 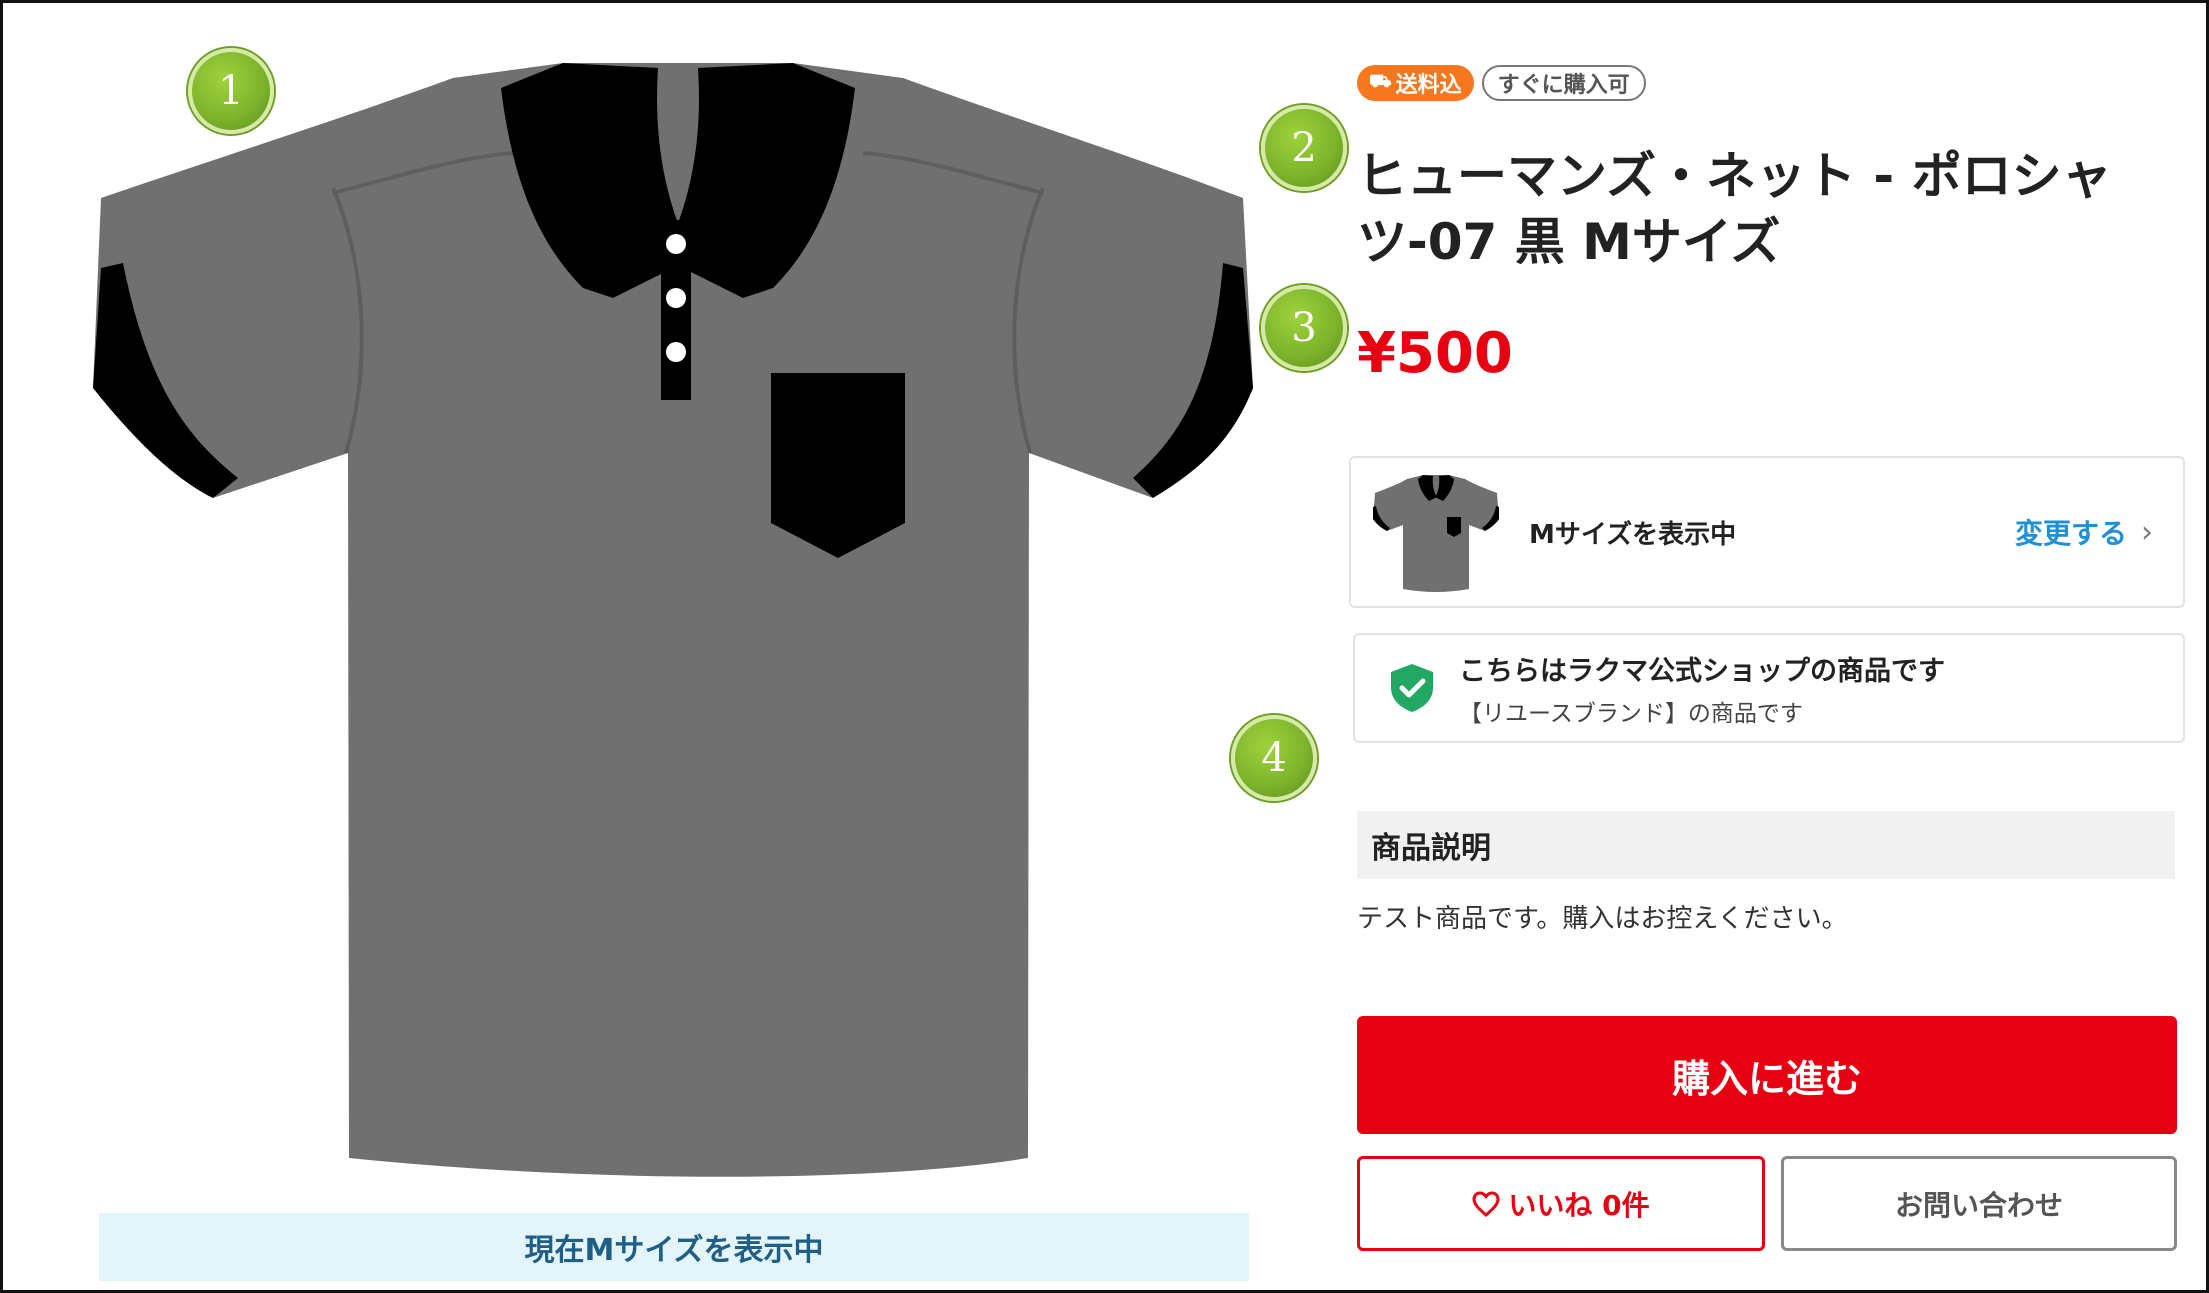 What do you see at coordinates (1380, 81) in the screenshot?
I see `truck-icon: ⛟` at bounding box center [1380, 81].